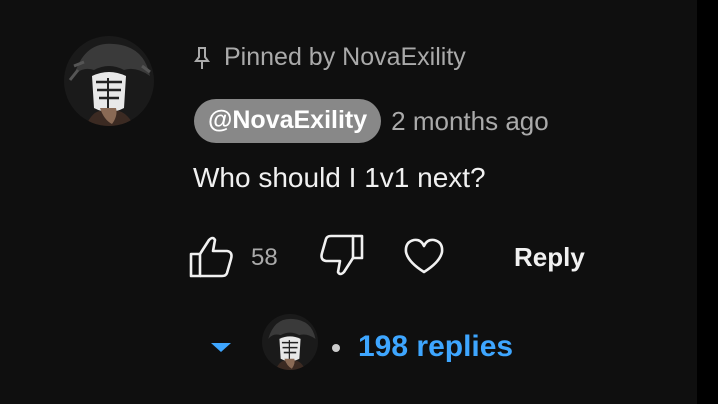 The image size is (718, 404). Describe the element at coordinates (109, 81) in the screenshot. I see `author-avatar` at that location.